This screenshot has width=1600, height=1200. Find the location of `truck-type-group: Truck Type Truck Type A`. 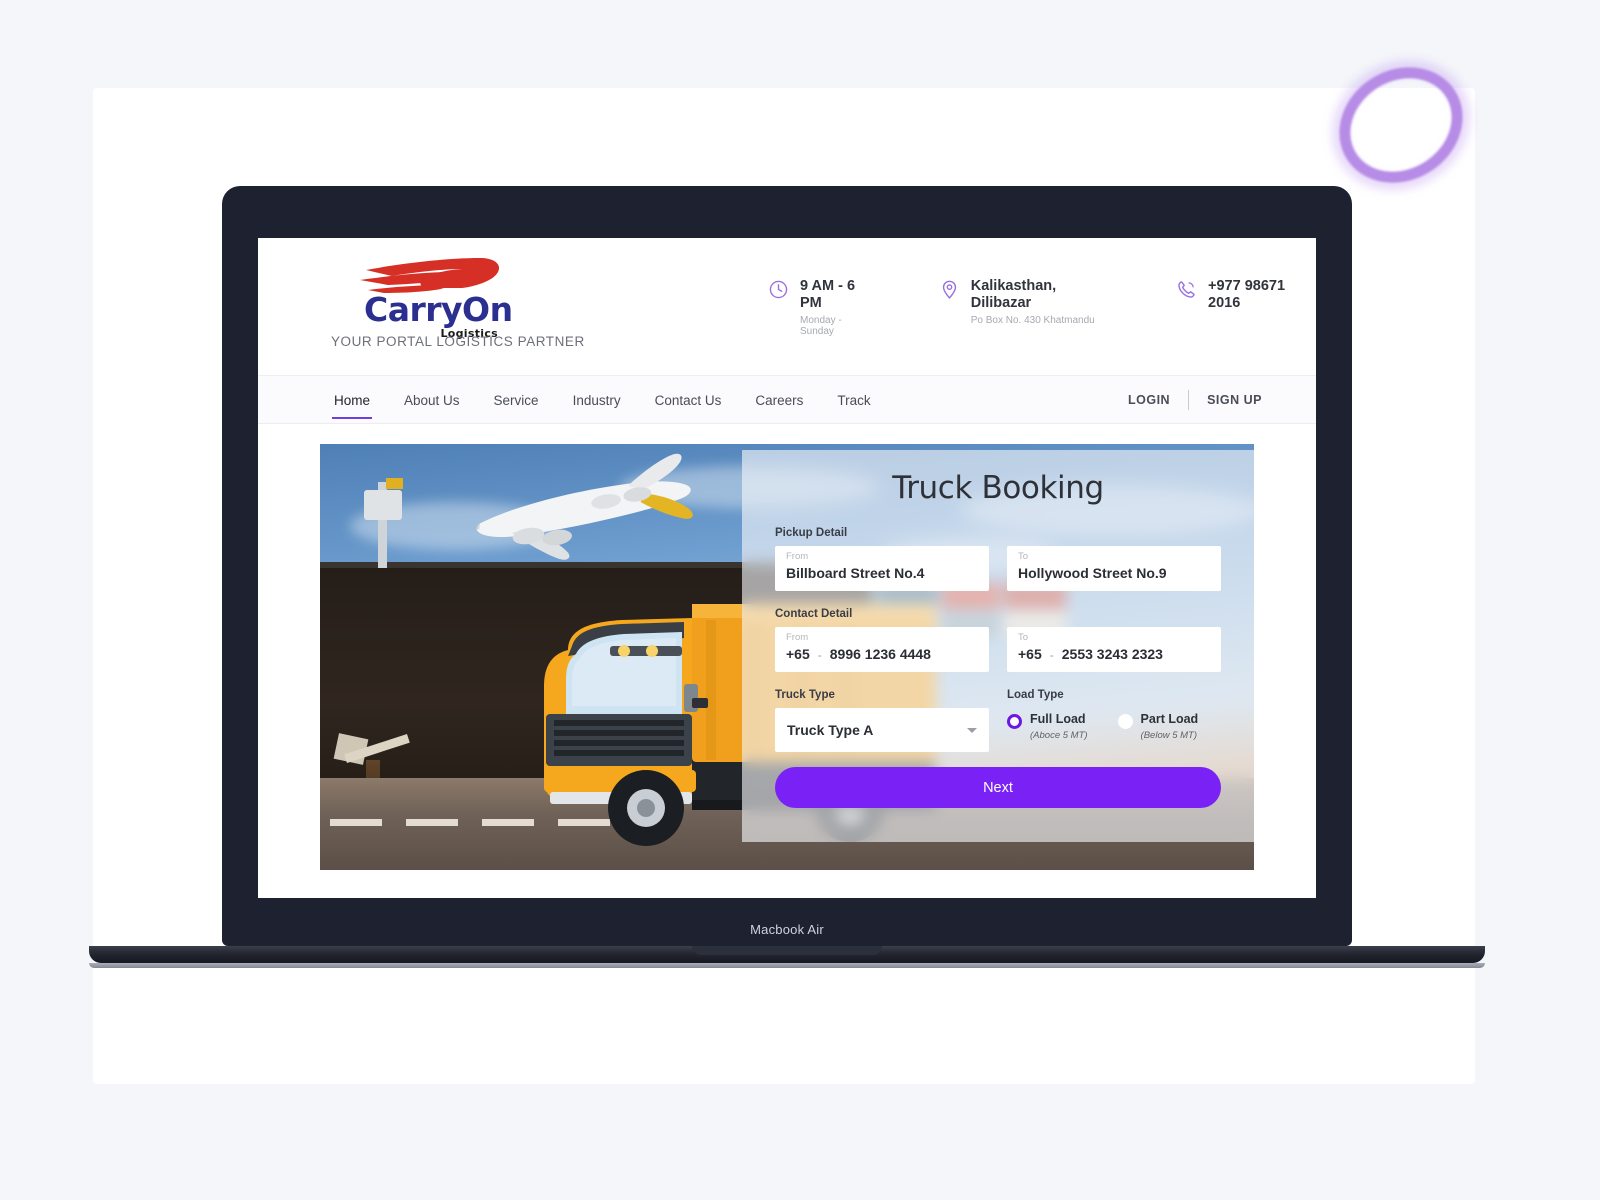

truck-type-group: Truck Type Truck Type A is located at coordinates (882, 720).